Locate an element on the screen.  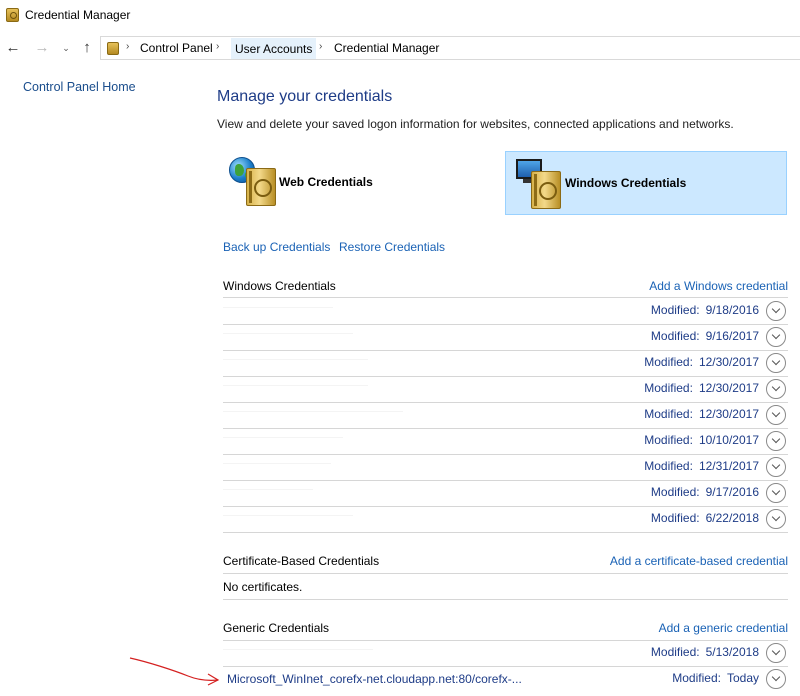
windows-credential-row: Modified: 9/18/2016 is located at coordinates (505, 311).